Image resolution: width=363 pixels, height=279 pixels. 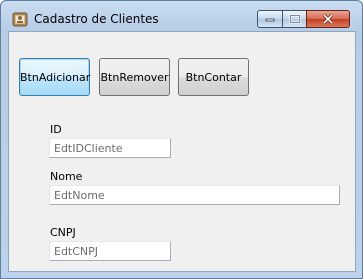 I want to click on minimize-icon, so click(x=270, y=20).